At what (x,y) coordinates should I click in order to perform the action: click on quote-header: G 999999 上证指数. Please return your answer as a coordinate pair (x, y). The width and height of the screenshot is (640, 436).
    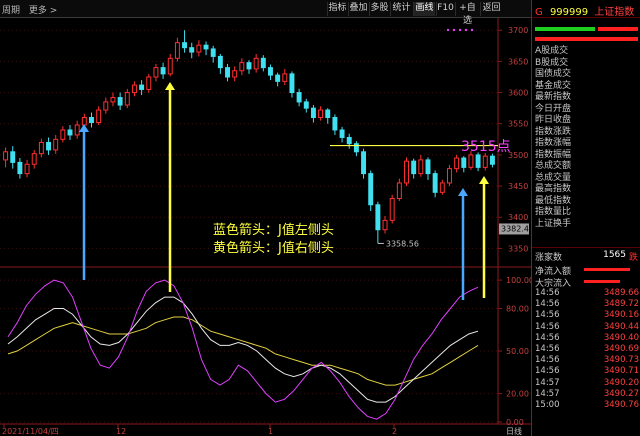
    Looking at the image, I should click on (586, 9).